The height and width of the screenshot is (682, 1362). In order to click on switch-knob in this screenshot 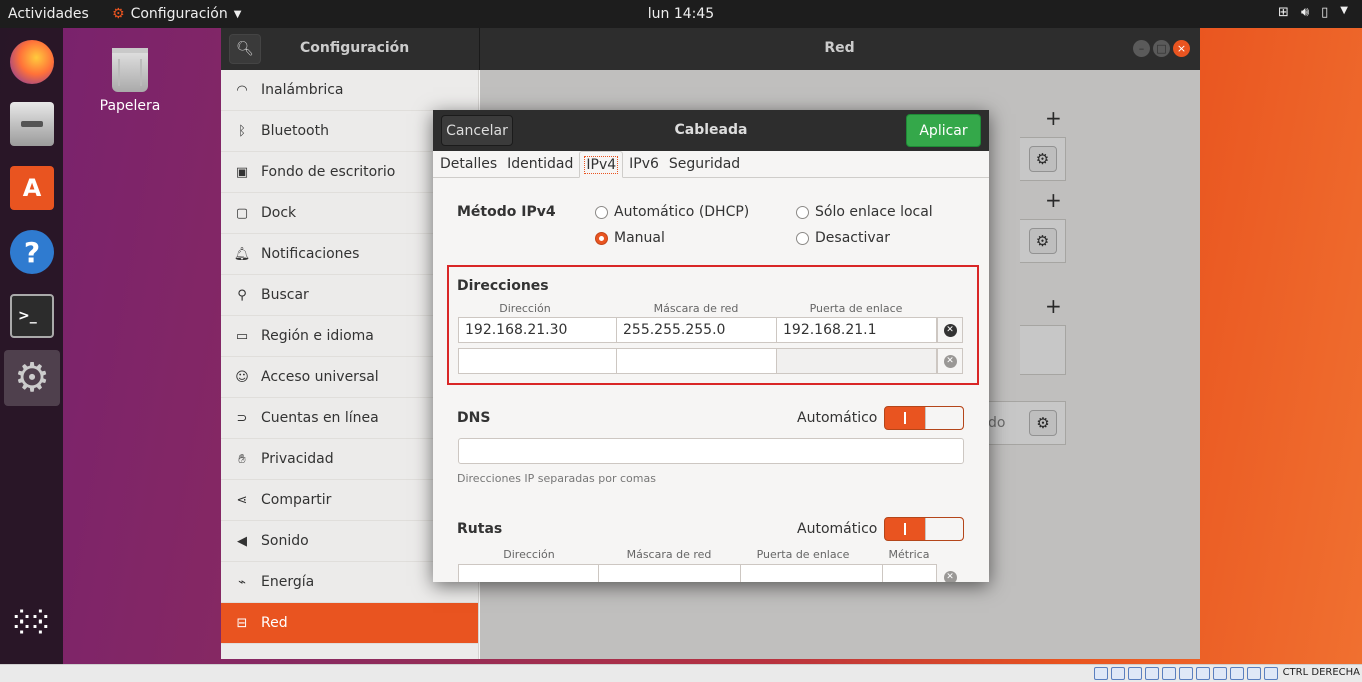, I will do `click(944, 418)`.